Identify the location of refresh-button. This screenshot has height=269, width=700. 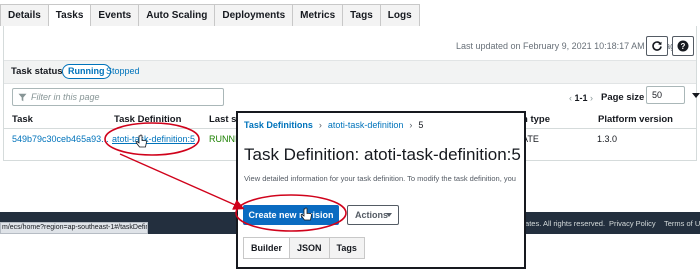
(657, 46).